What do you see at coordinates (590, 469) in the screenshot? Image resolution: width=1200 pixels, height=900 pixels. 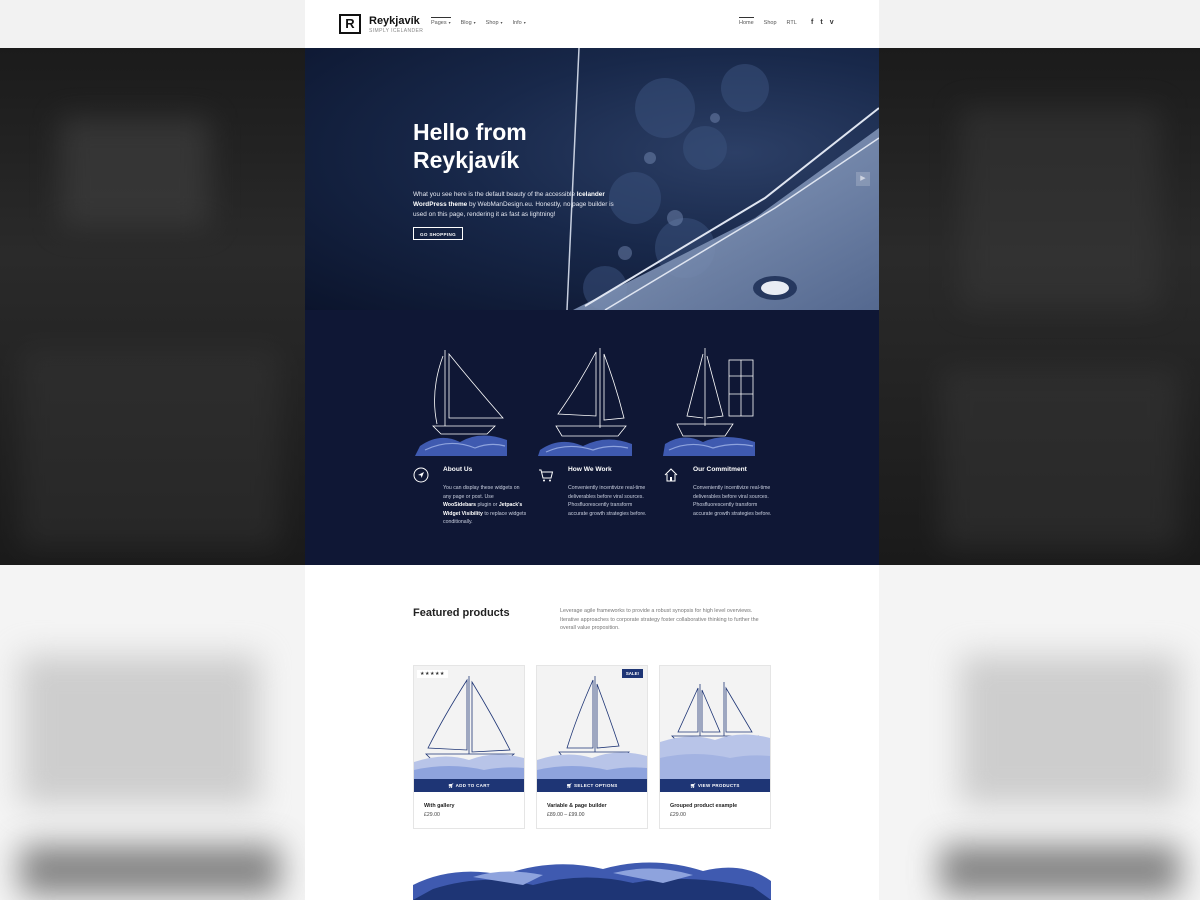 I see `feature-title: How We Work` at bounding box center [590, 469].